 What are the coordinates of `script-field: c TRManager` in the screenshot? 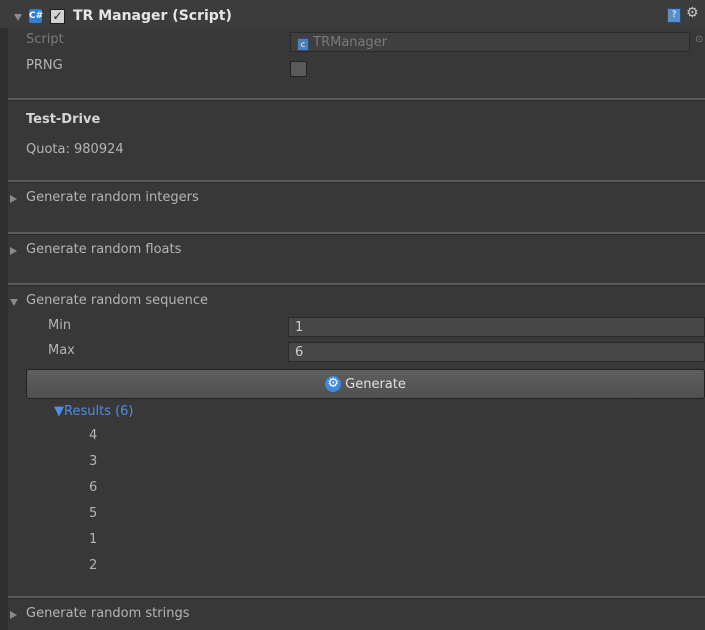 It's located at (490, 42).